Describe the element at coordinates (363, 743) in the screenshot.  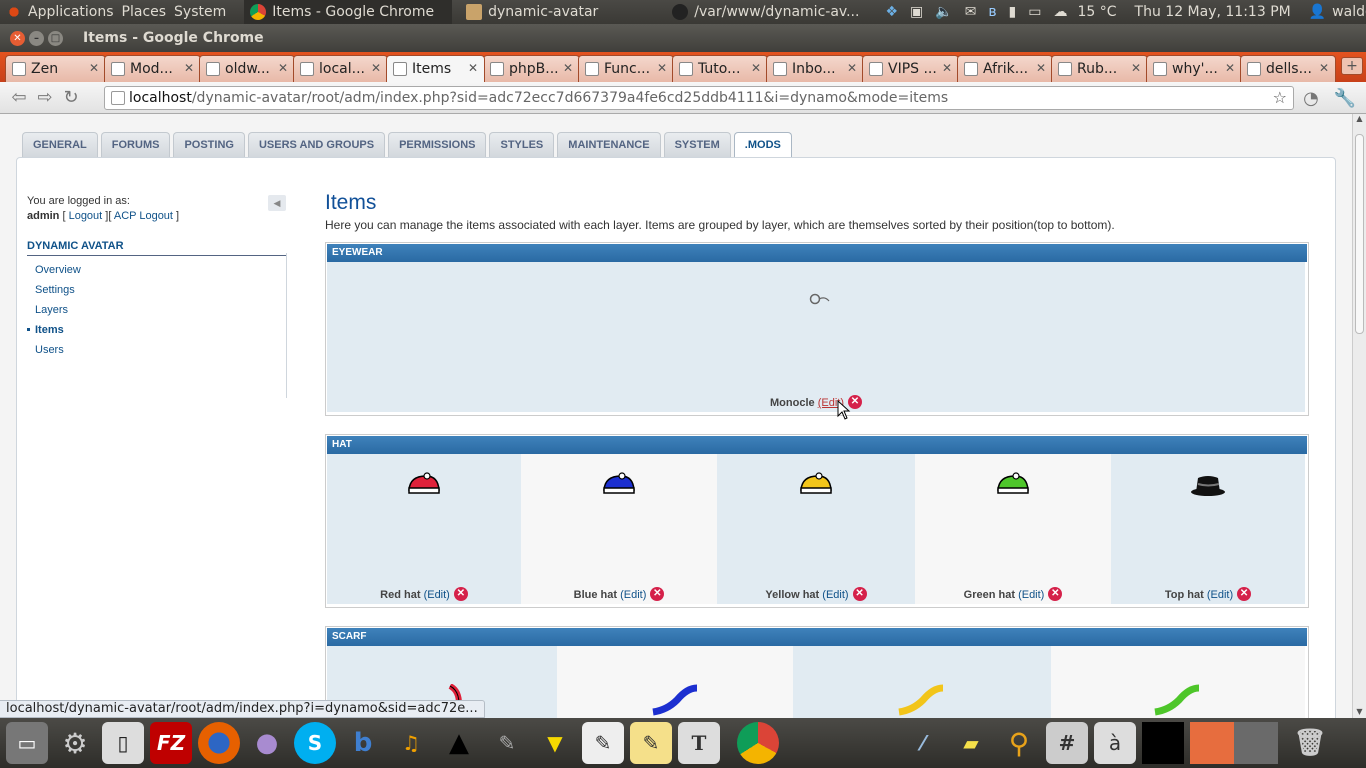
I see `bluefish-icon: b` at that location.